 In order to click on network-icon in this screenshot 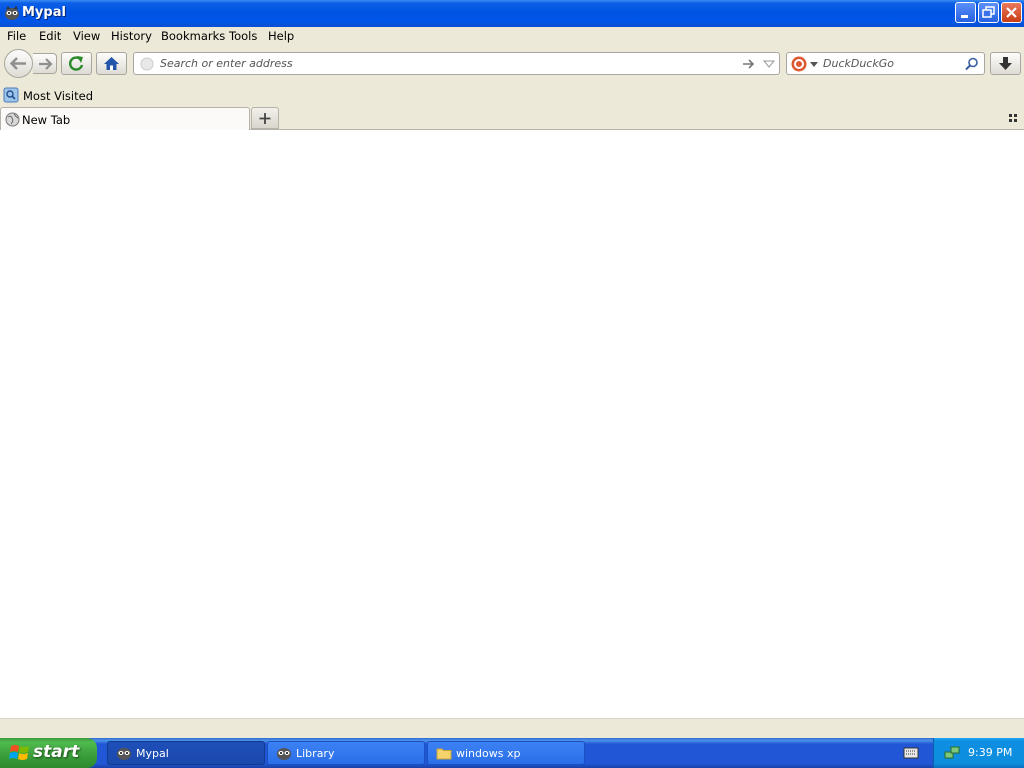, I will do `click(952, 753)`.